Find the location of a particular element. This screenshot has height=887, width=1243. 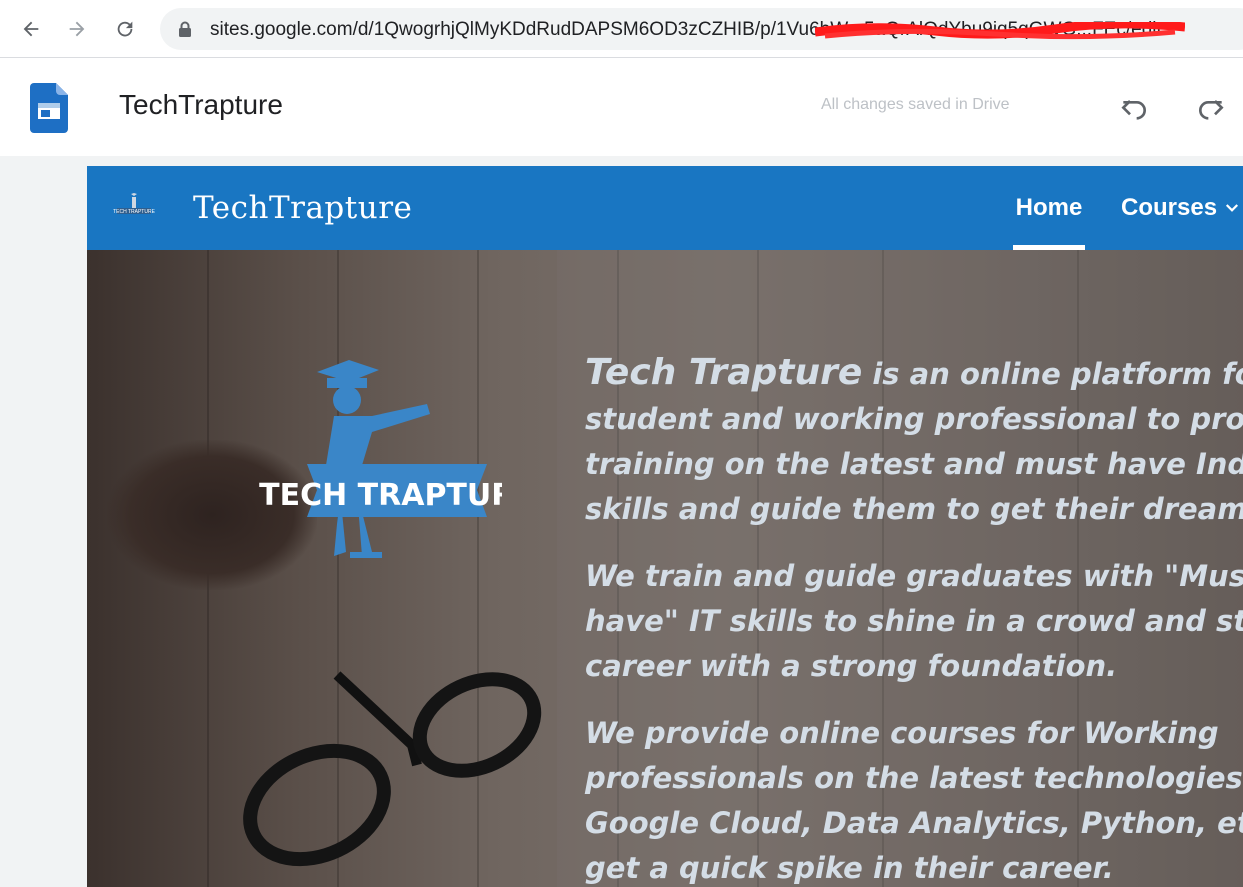

eyeglasses-image is located at coordinates (392, 769).